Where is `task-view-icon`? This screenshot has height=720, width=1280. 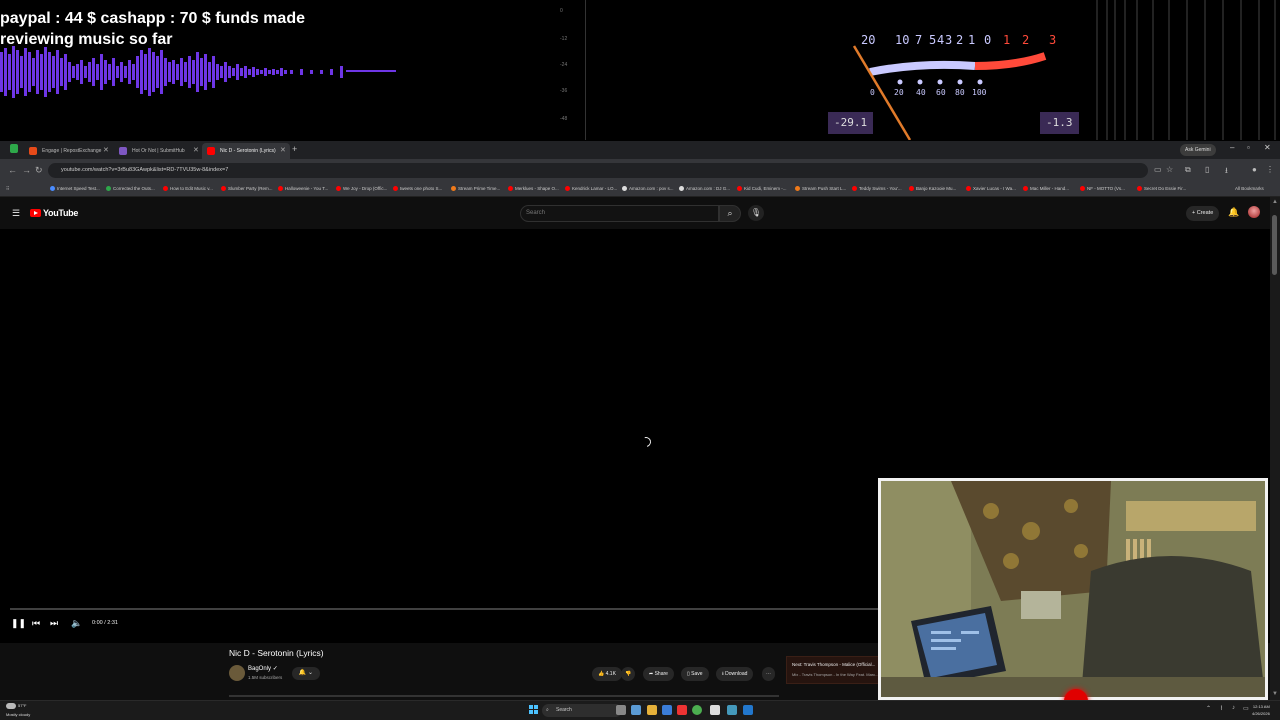
task-view-icon is located at coordinates (621, 710).